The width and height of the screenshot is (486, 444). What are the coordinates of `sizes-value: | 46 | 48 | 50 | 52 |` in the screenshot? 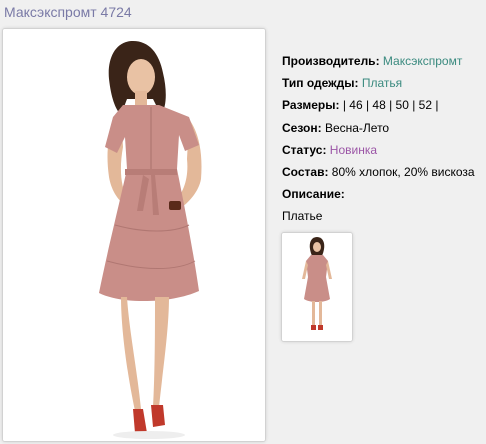 It's located at (390, 105).